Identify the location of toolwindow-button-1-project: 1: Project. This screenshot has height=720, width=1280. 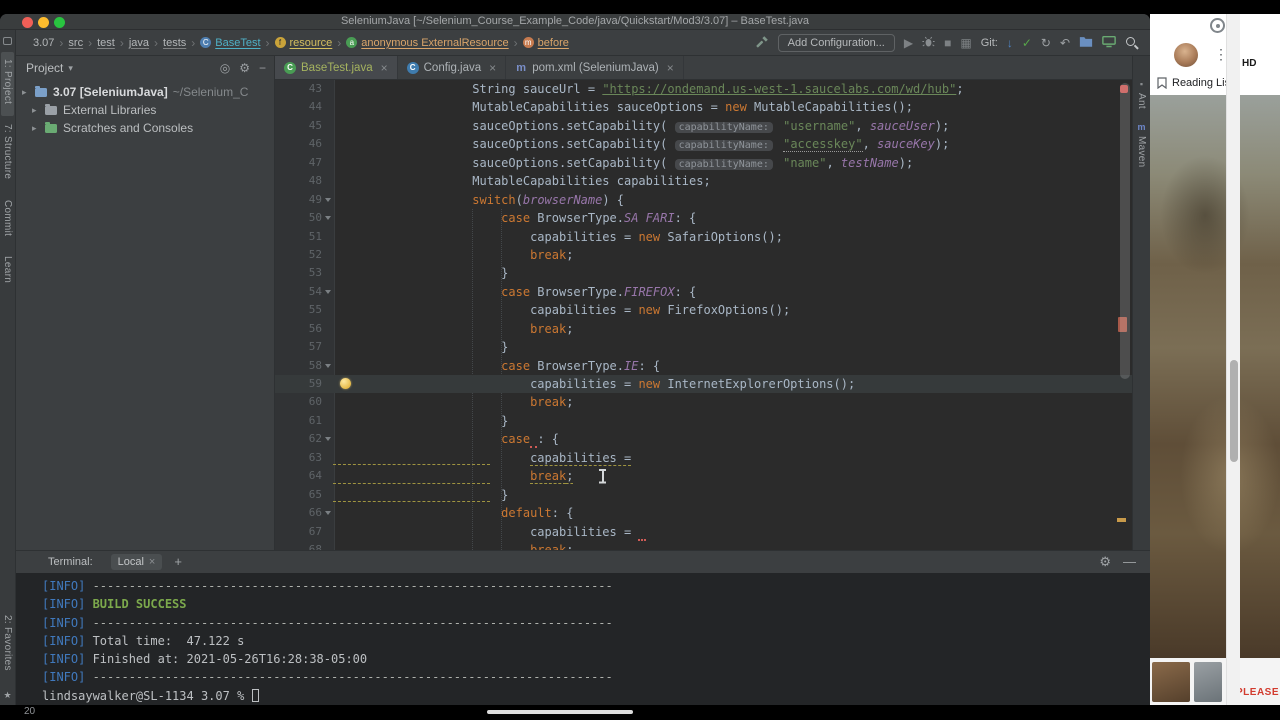
(7, 84).